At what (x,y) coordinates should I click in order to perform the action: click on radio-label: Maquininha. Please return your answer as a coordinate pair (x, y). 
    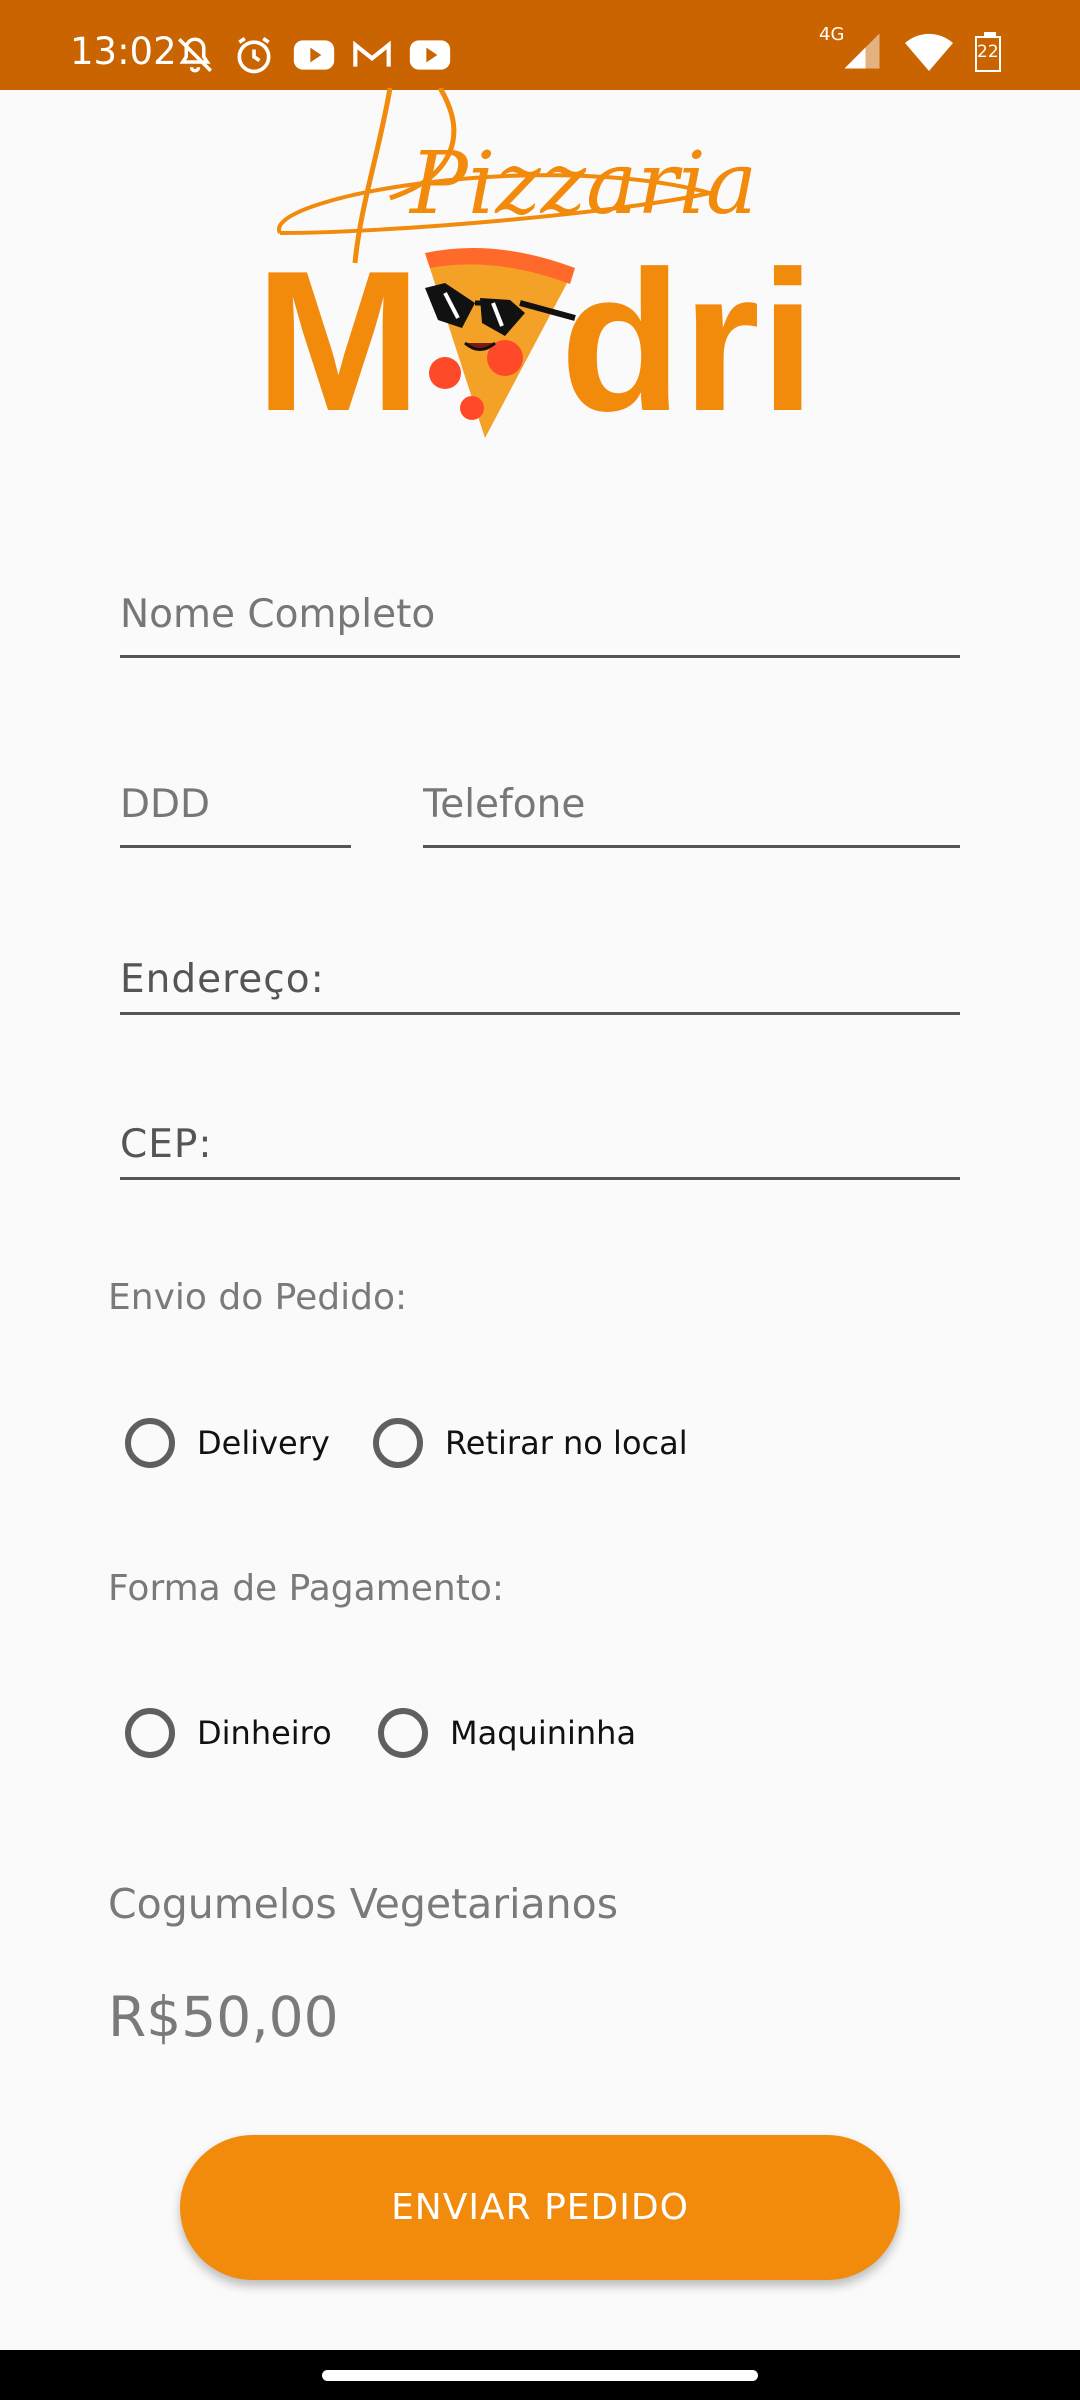
    Looking at the image, I should click on (543, 1733).